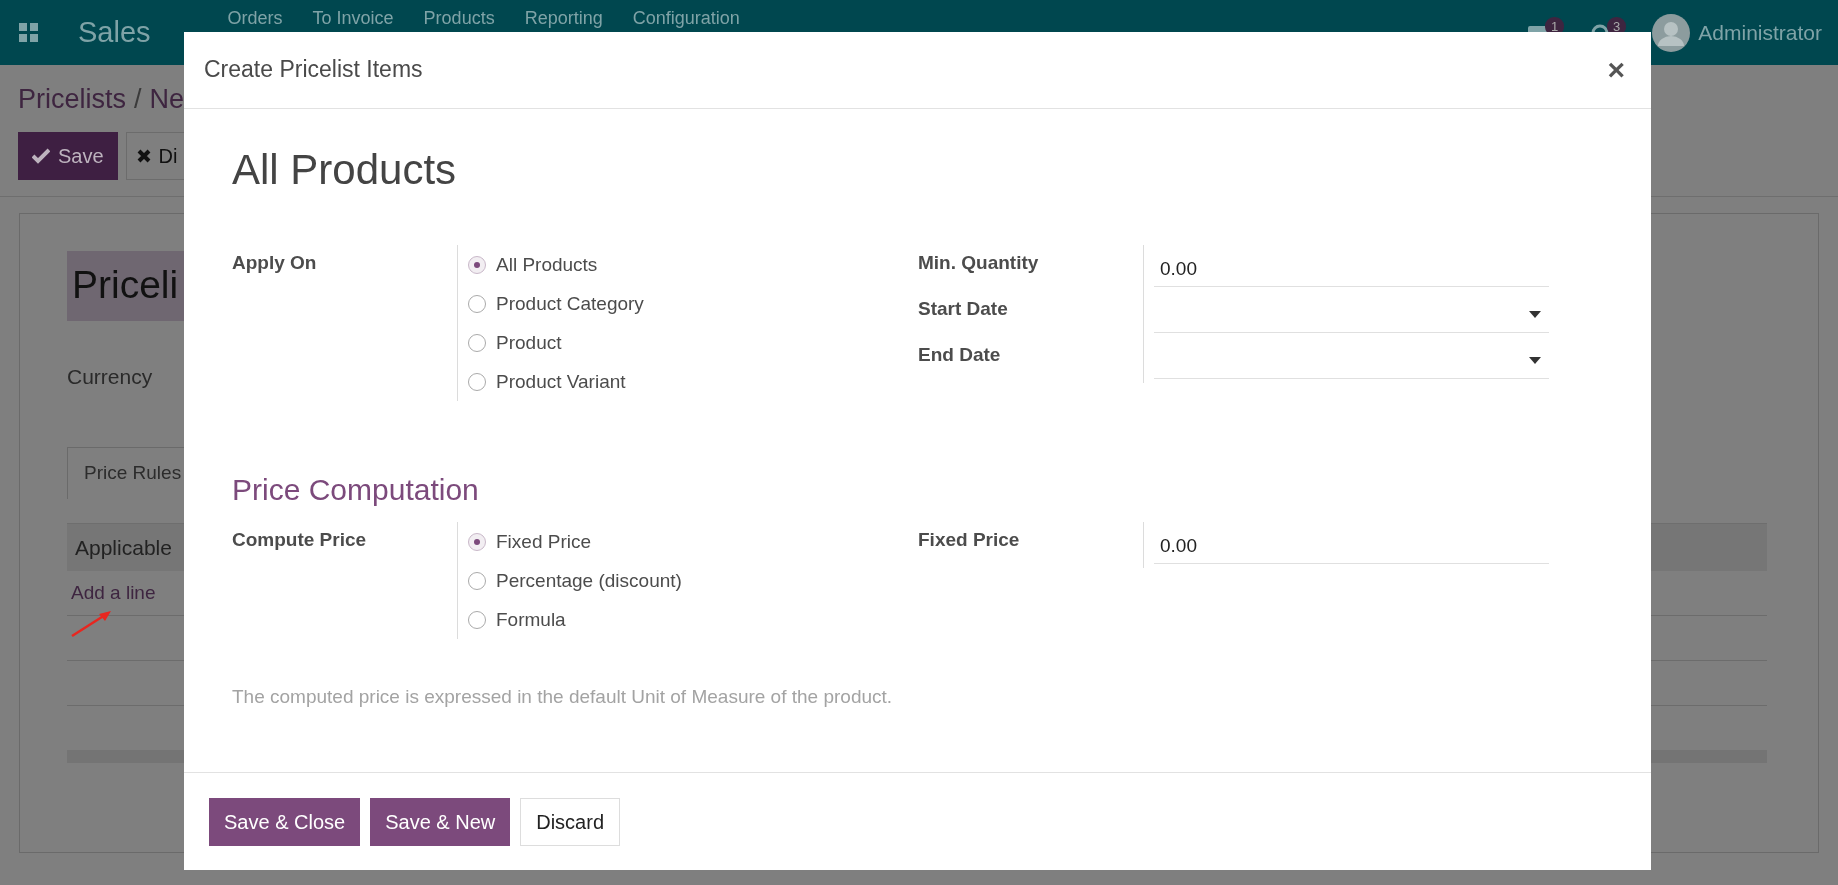 The width and height of the screenshot is (1838, 885). Describe the element at coordinates (693, 265) in the screenshot. I see `radio-option: All Products` at that location.